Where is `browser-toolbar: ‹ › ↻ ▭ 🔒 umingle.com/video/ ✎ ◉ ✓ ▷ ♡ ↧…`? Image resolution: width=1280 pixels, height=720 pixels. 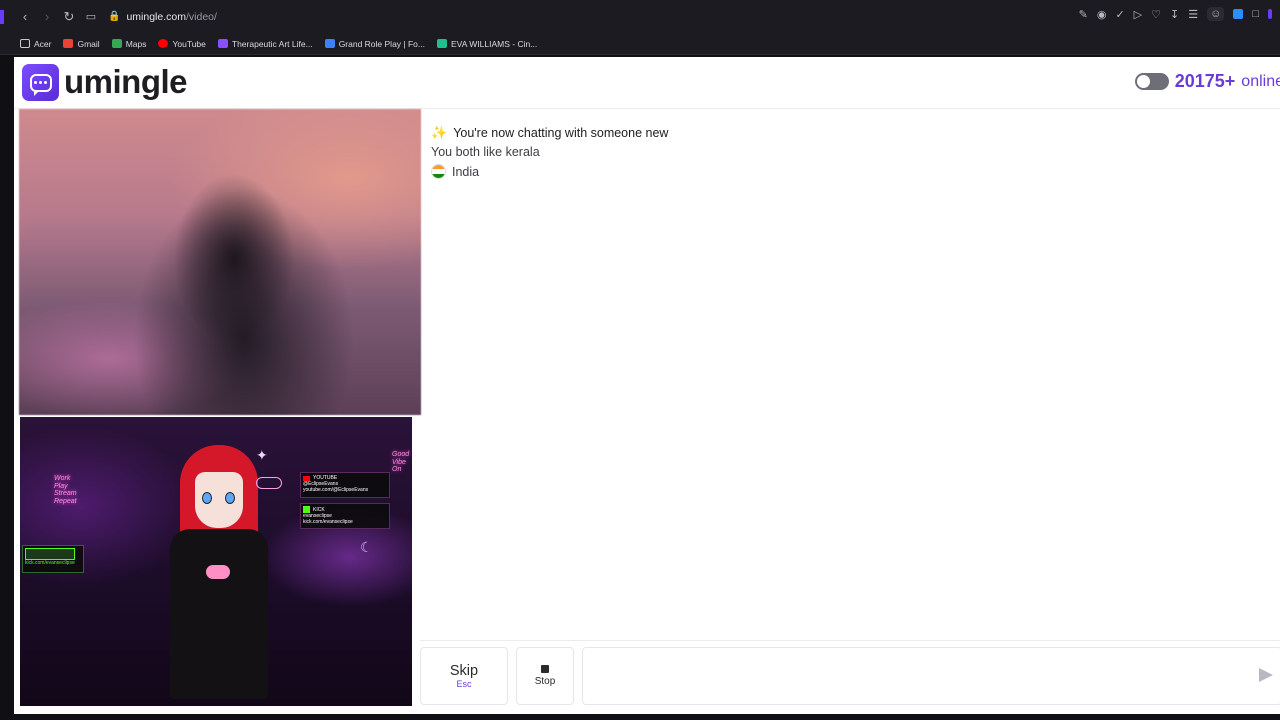
browser-toolbar: ‹ › ↻ ▭ 🔒 umingle.com/video/ ✎ ◉ ✓ ▷ ♡ ↧… is located at coordinates (640, 16).